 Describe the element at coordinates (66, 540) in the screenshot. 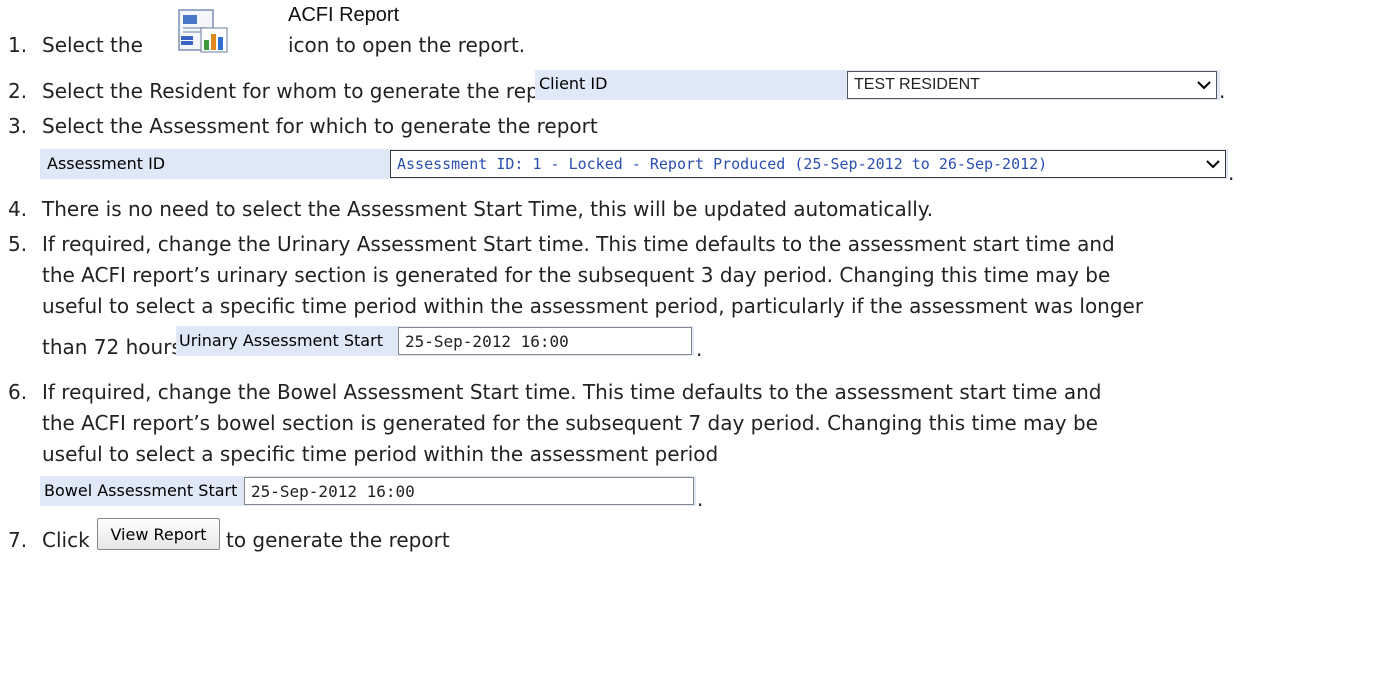

I see `step-7-text-pre: Click` at that location.